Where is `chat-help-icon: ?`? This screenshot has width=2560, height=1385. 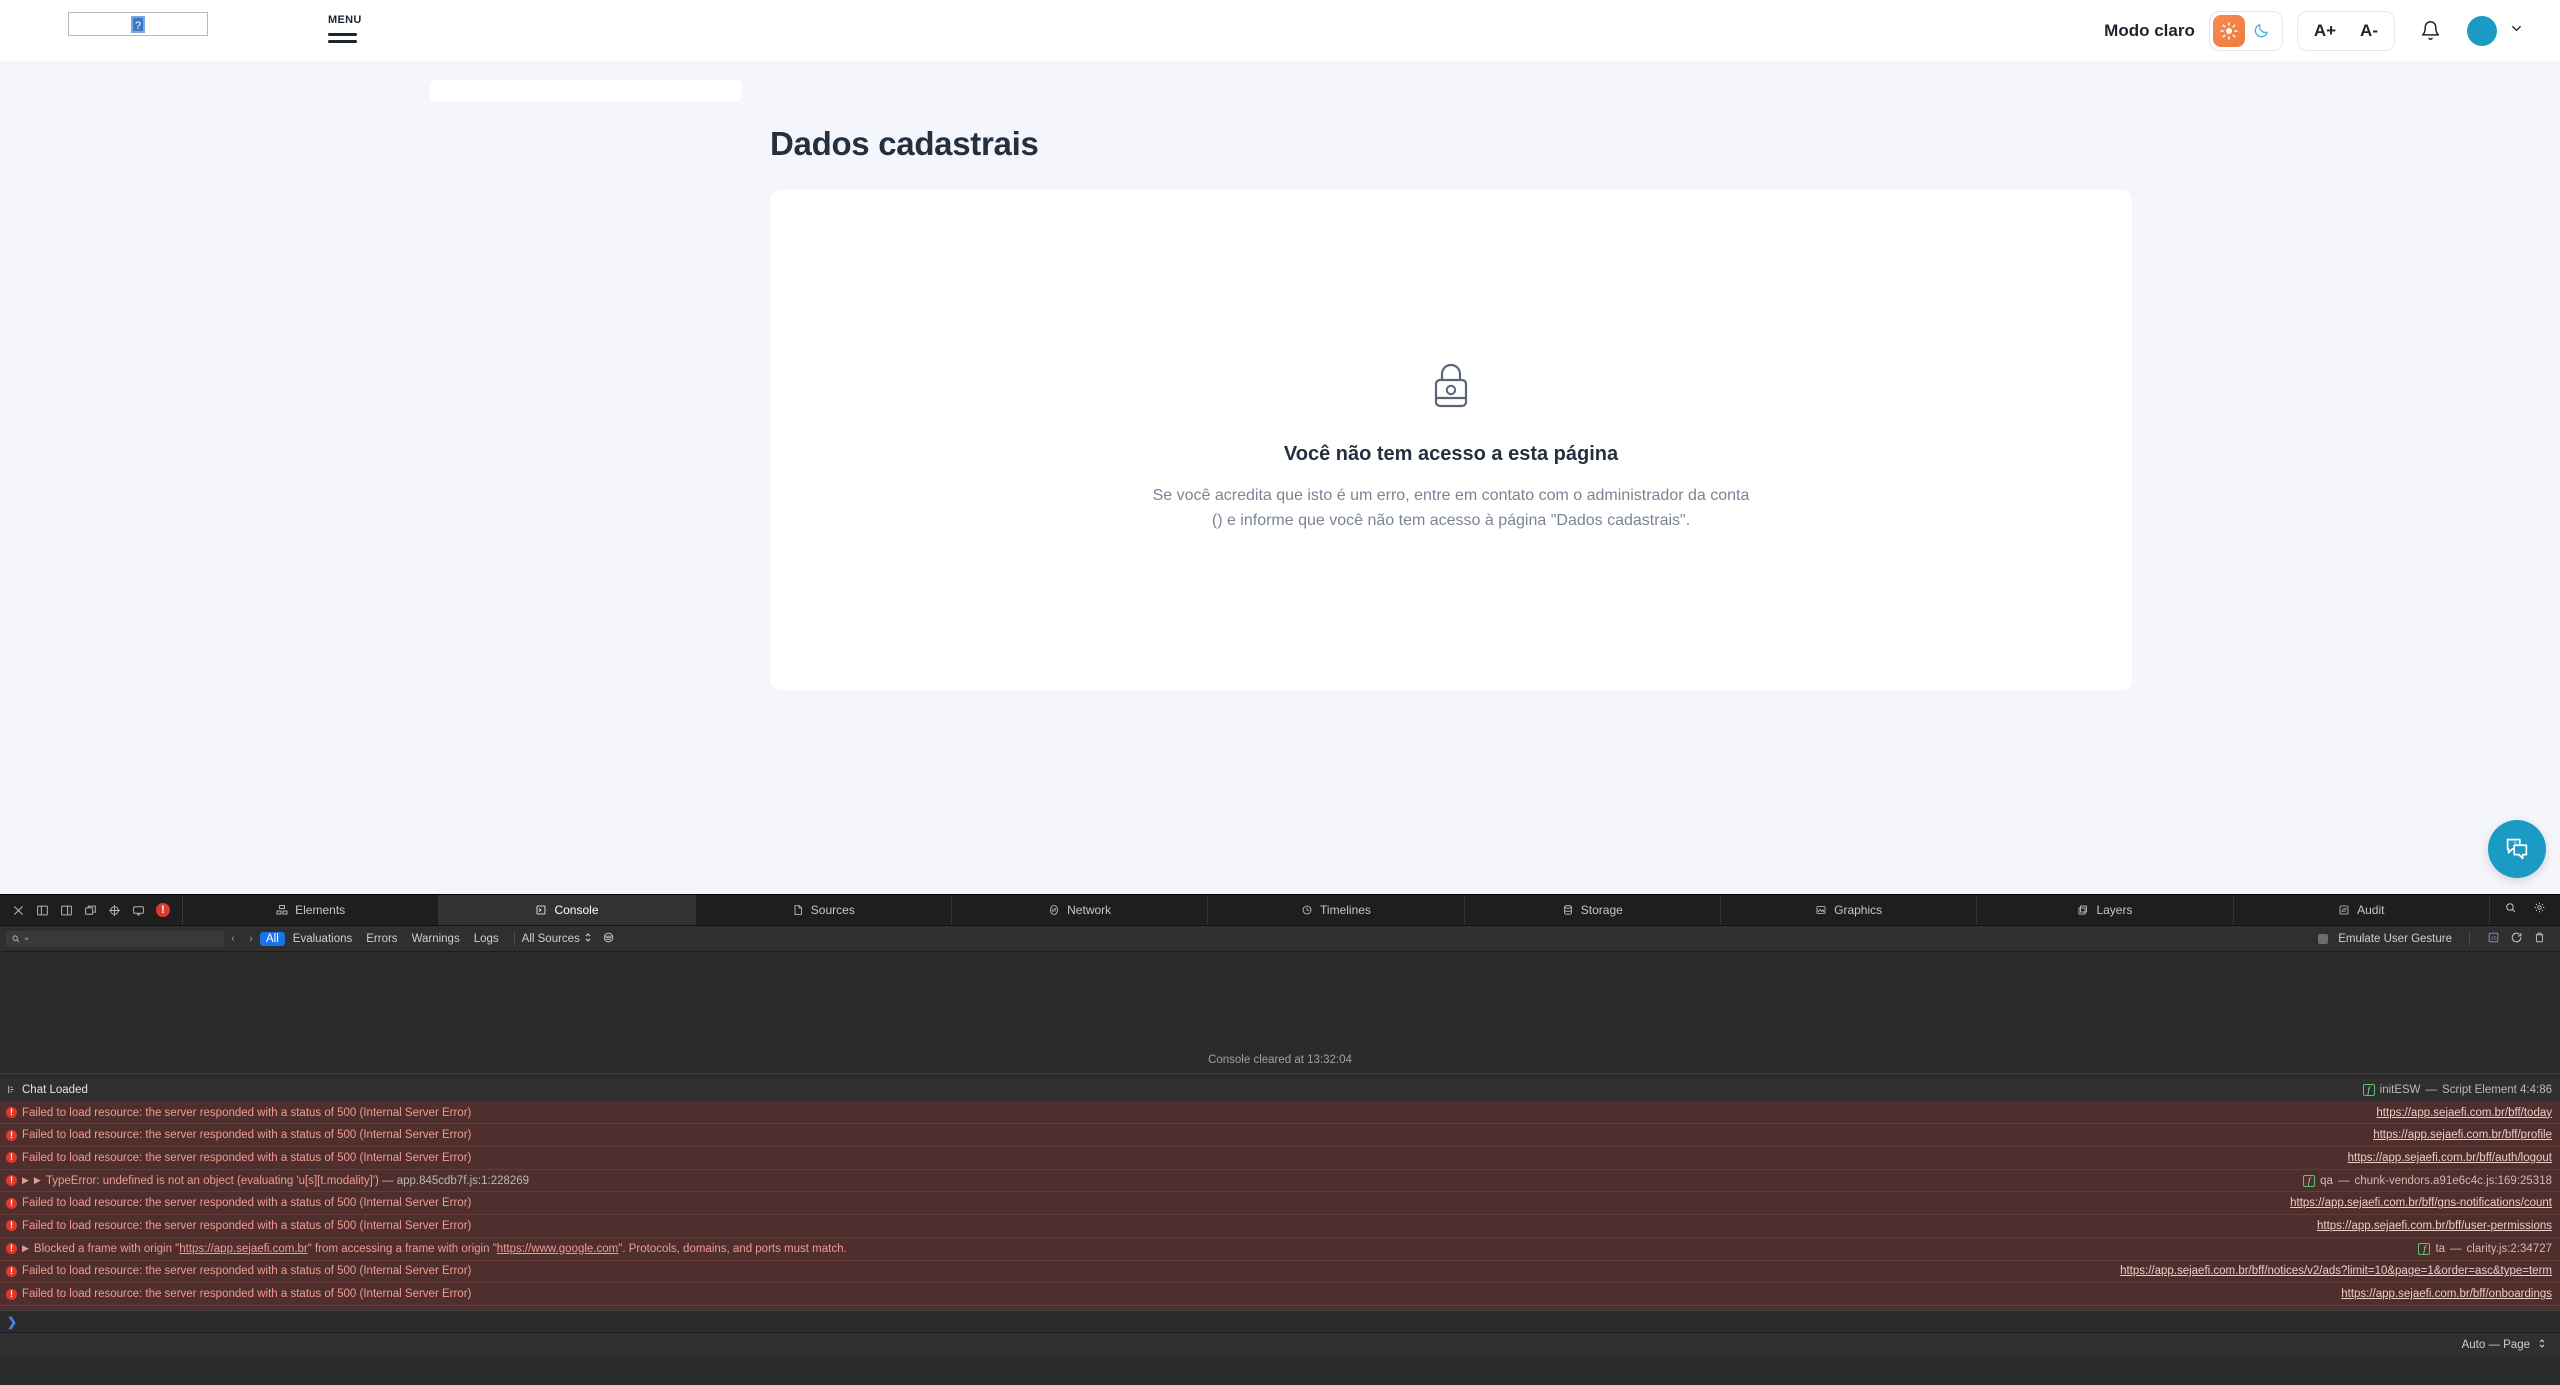 chat-help-icon: ? is located at coordinates (2517, 849).